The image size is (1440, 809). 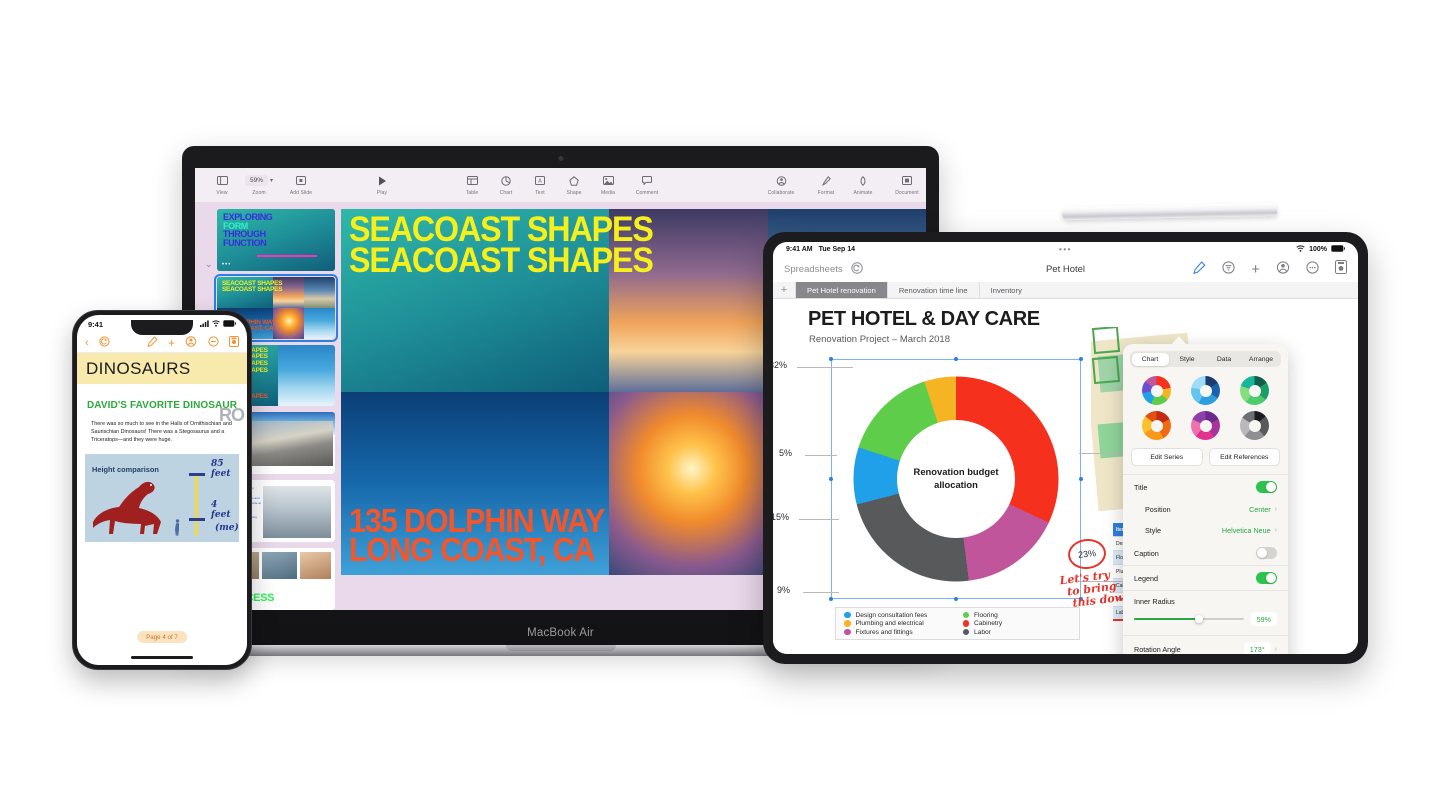 What do you see at coordinates (1166, 619) in the screenshot?
I see `slider-fill` at bounding box center [1166, 619].